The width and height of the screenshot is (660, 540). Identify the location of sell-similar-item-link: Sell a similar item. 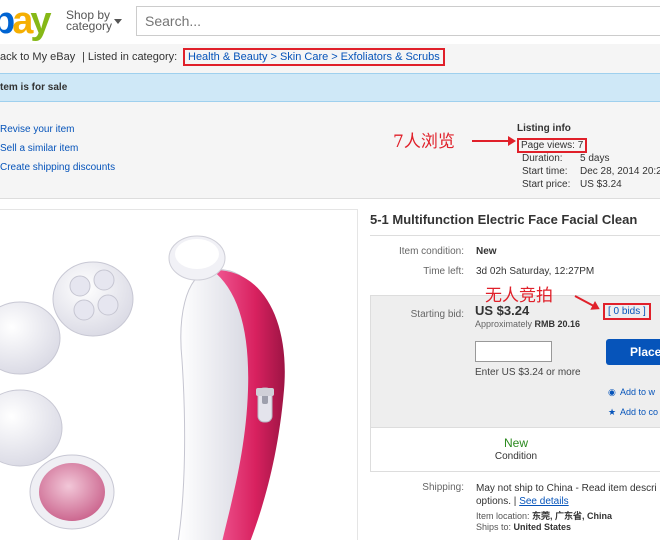
(39, 148).